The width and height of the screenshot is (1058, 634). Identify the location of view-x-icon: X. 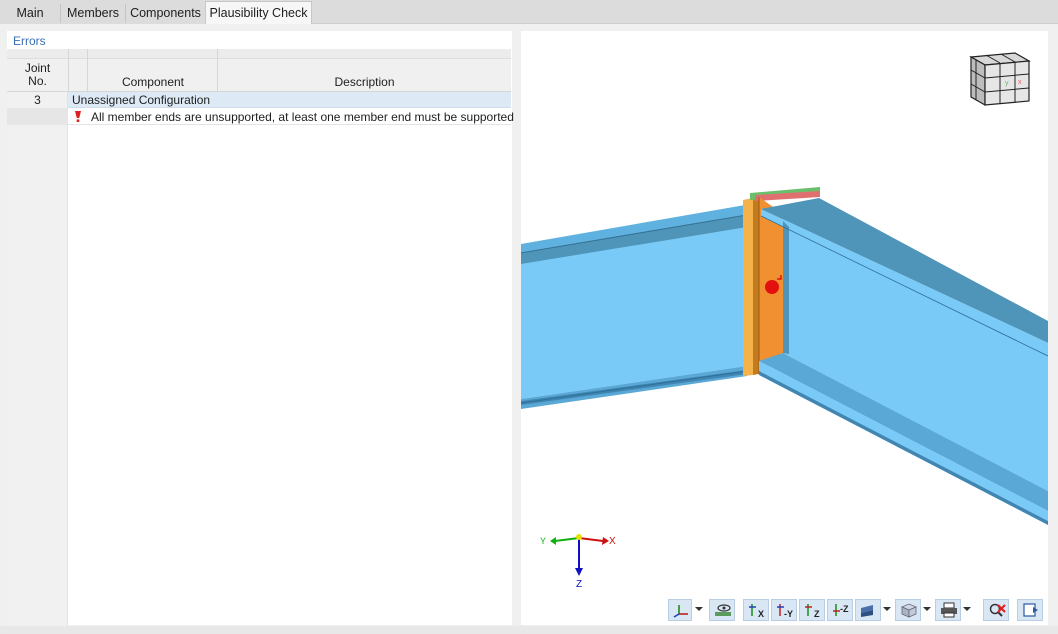
(756, 611).